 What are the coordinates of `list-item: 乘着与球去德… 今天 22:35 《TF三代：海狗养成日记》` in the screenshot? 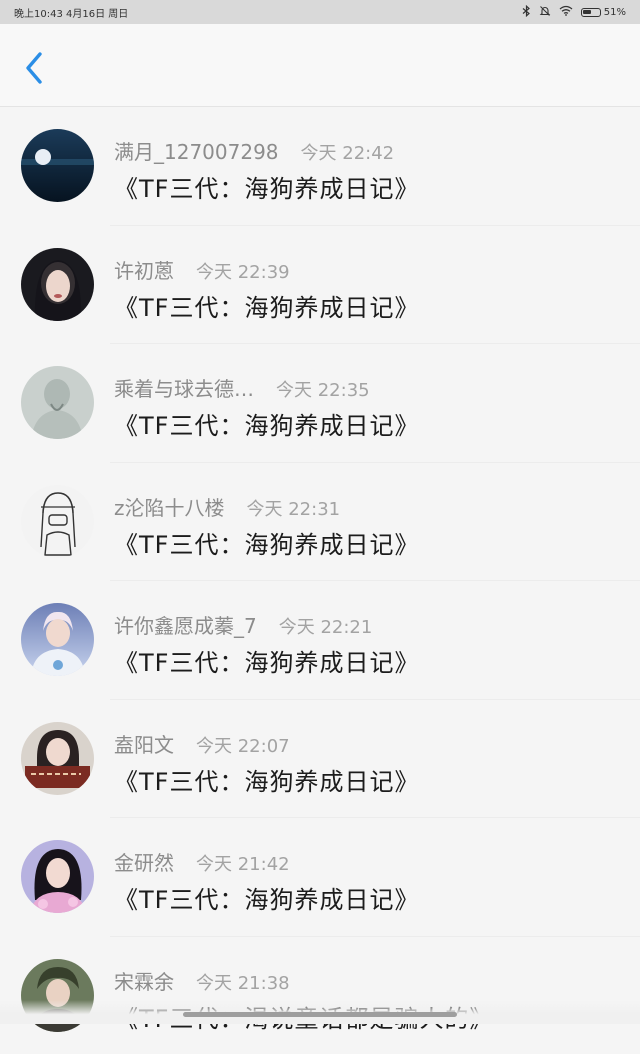 It's located at (320, 402).